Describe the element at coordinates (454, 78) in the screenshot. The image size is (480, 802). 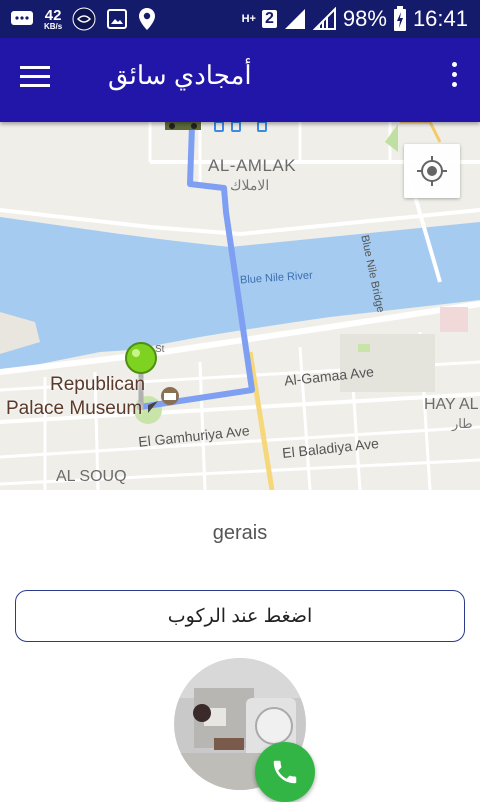
I see `more-vertical-icon` at that location.